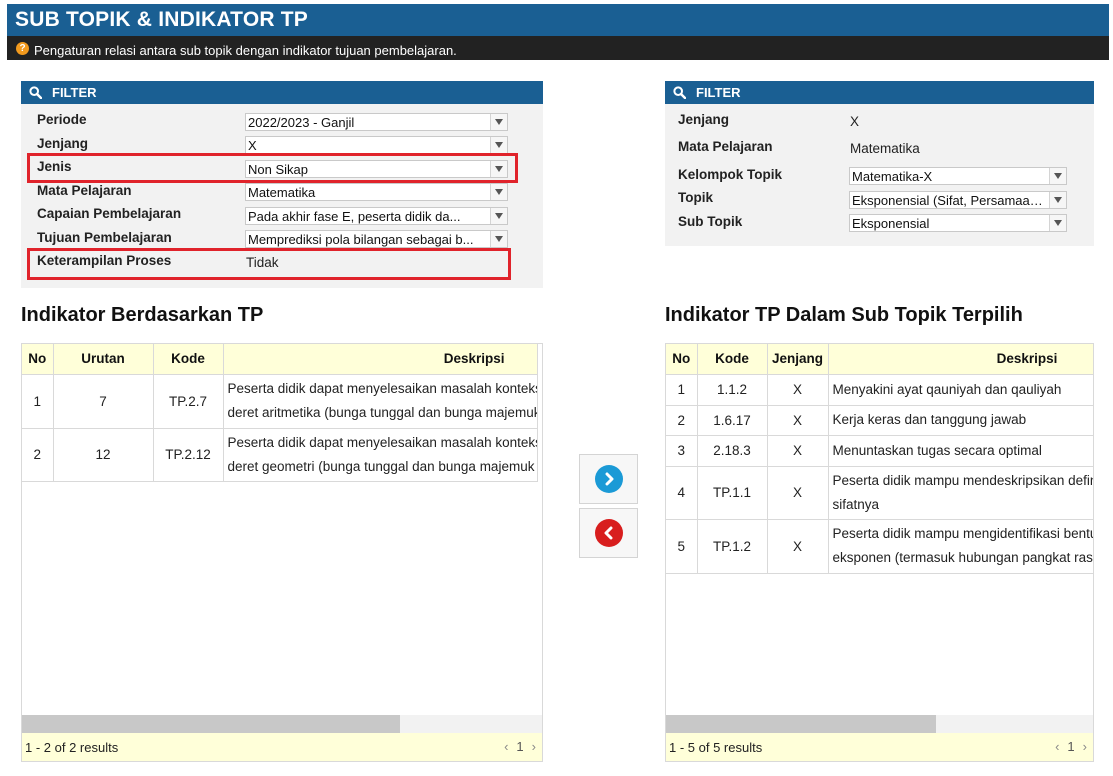 The width and height of the screenshot is (1113, 776). Describe the element at coordinates (958, 176) in the screenshot. I see `kelompok-topik-select: Matematika-X` at that location.